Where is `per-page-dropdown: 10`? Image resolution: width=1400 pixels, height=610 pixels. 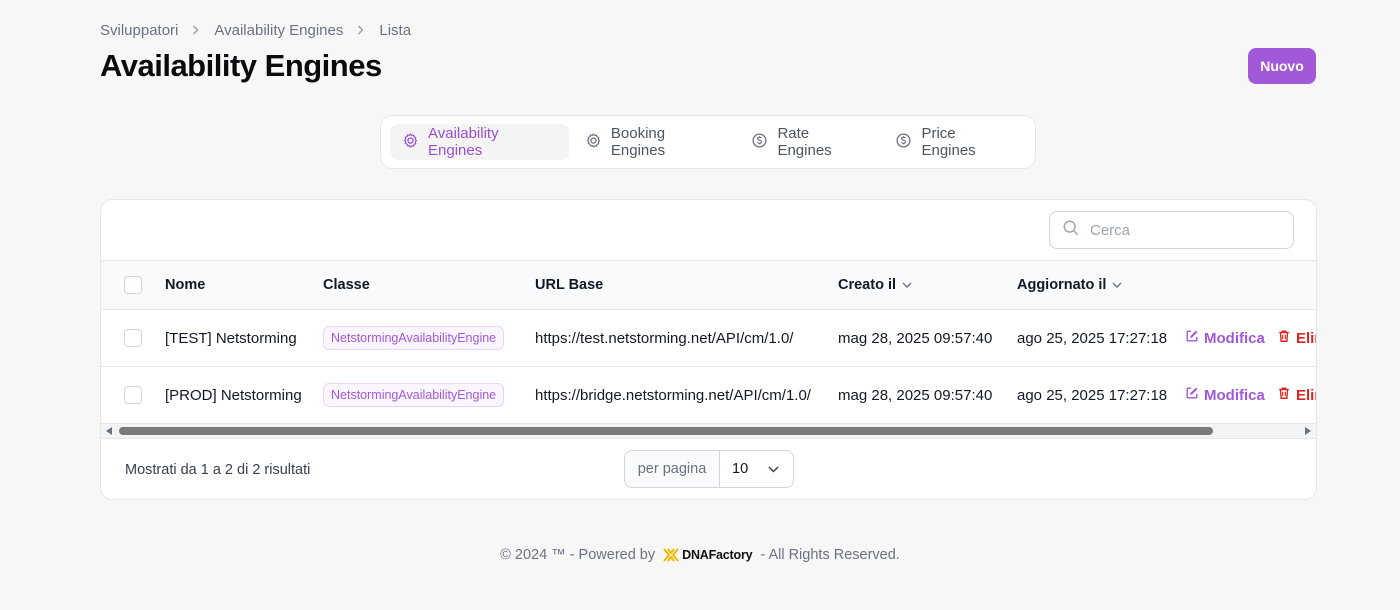 per-page-dropdown: 10 is located at coordinates (756, 469).